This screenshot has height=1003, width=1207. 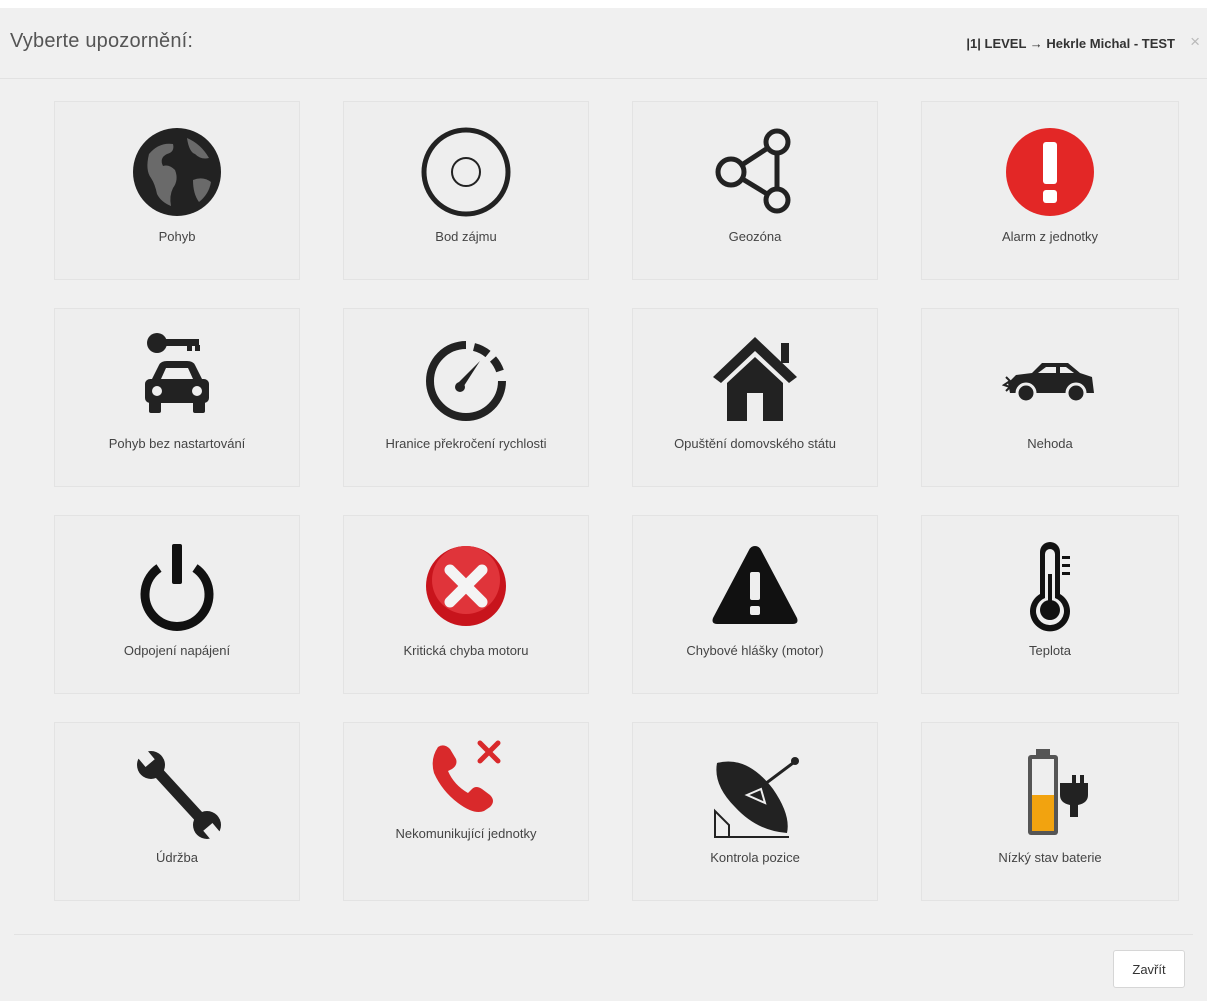 What do you see at coordinates (466, 443) in the screenshot?
I see `tile-label: Hranice překročení rychlosti` at bounding box center [466, 443].